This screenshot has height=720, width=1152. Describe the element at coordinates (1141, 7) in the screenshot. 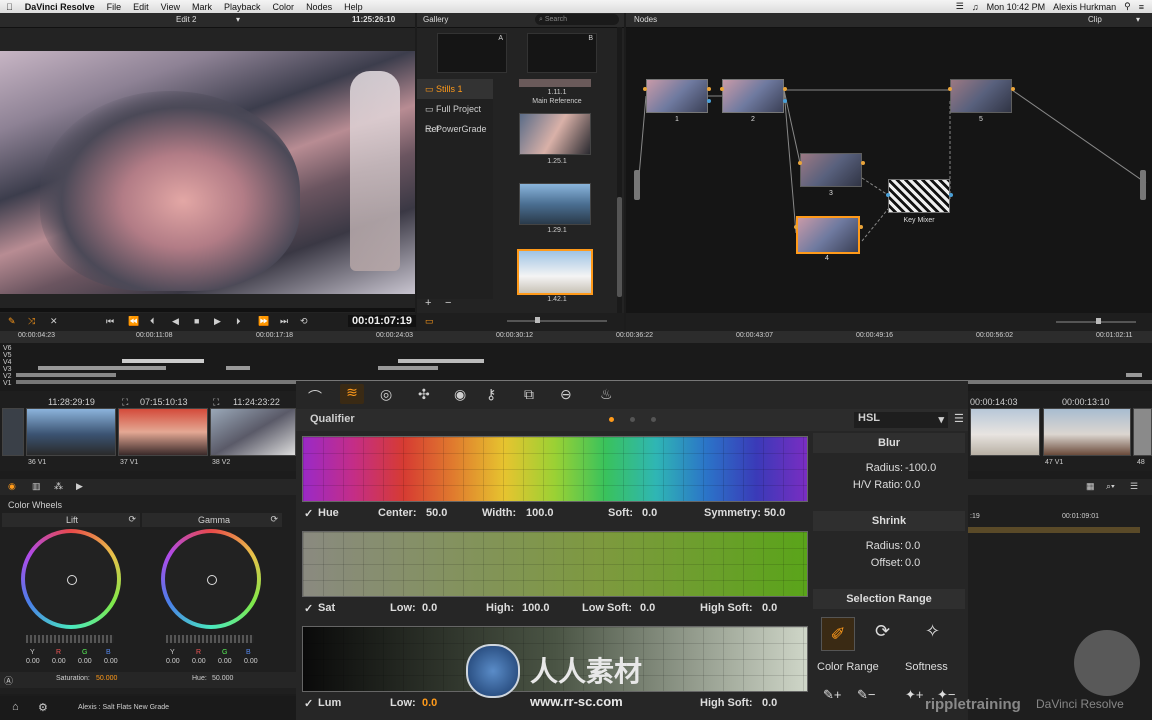

I see `list-icon: ≡` at that location.